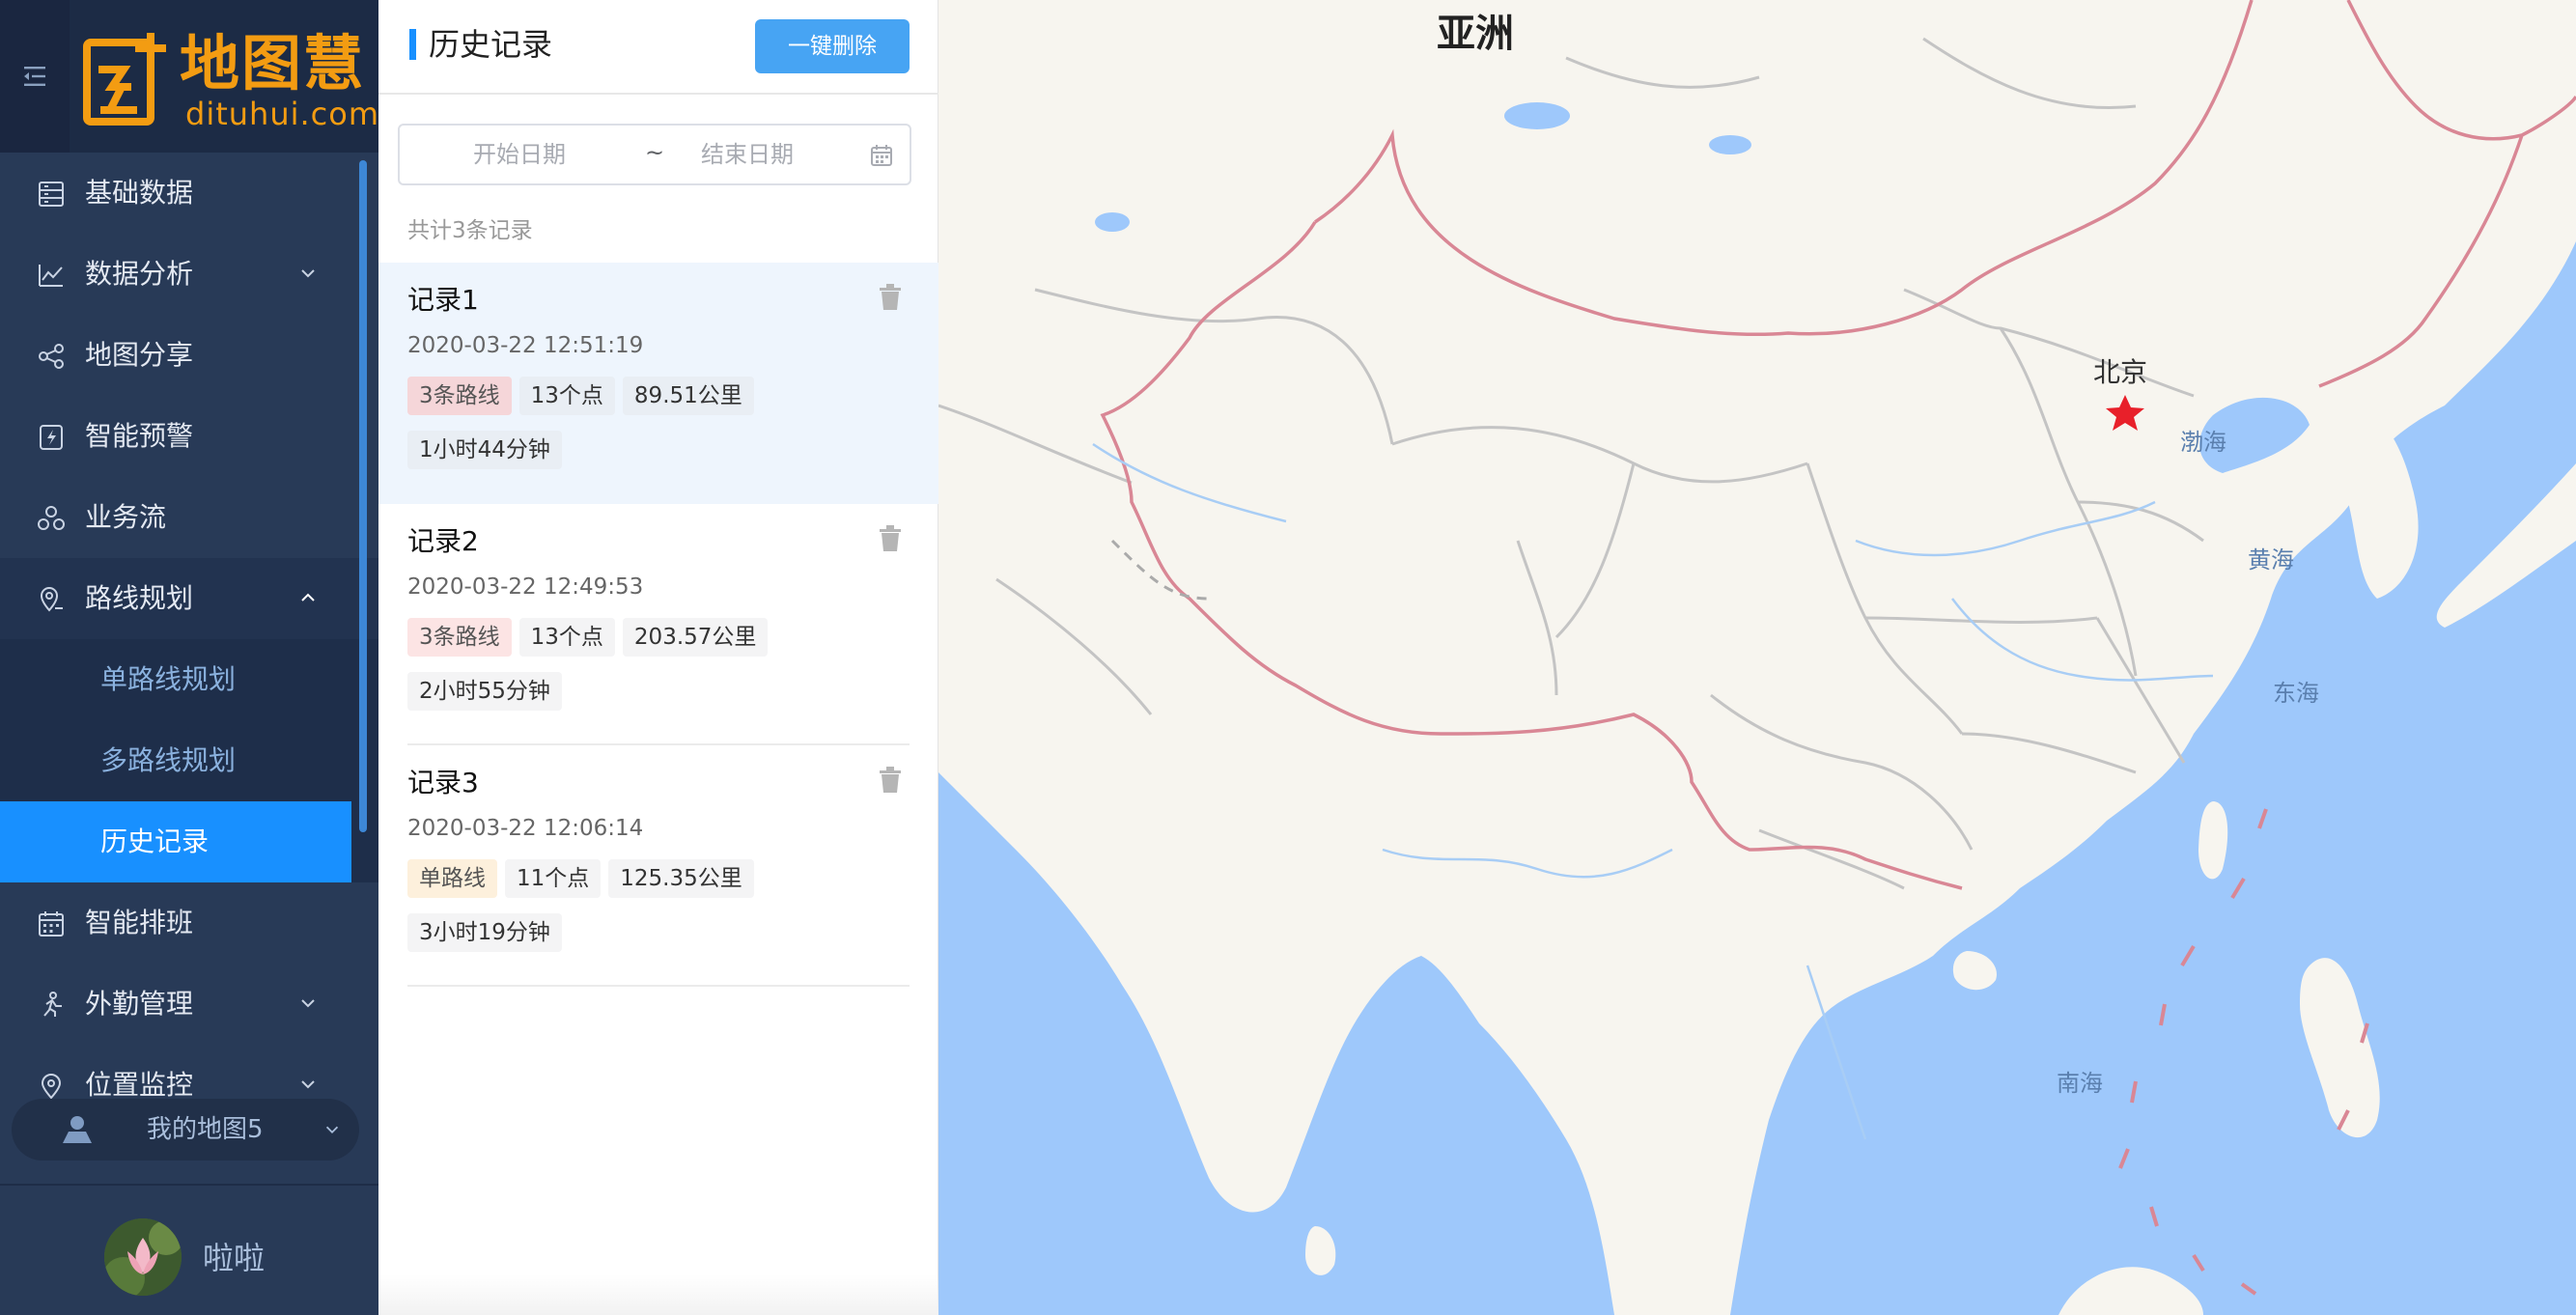 This screenshot has height=1315, width=2576. What do you see at coordinates (155, 841) in the screenshot?
I see `sidebar-subitem-label: 历史记录` at bounding box center [155, 841].